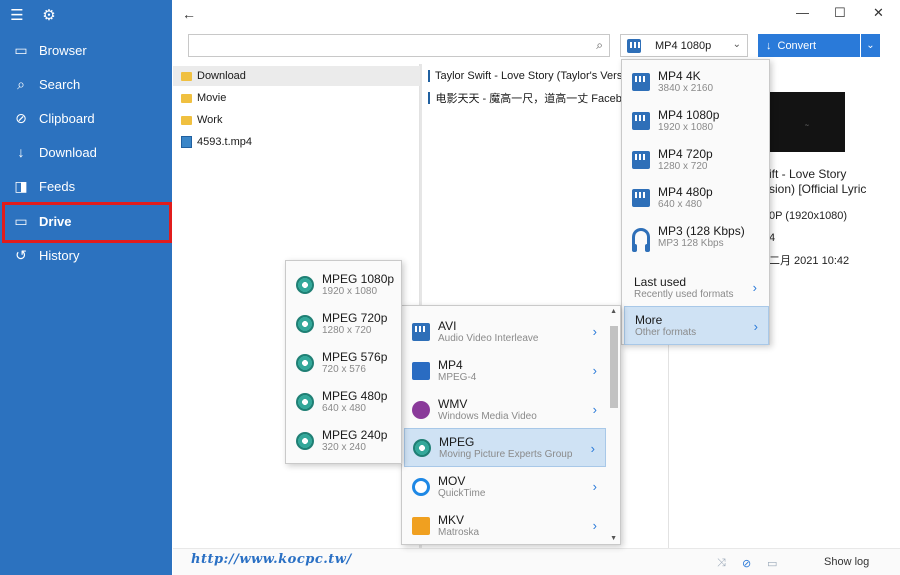 This screenshot has width=900, height=575. Describe the element at coordinates (343, 440) in the screenshot. I see `menu-item-mpeg-240p: MPEG 240p 320 x 240` at that location.